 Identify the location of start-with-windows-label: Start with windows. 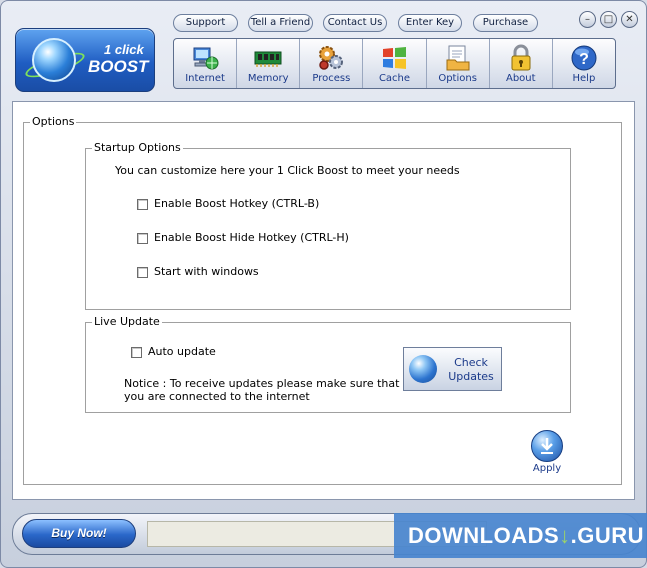
(206, 271).